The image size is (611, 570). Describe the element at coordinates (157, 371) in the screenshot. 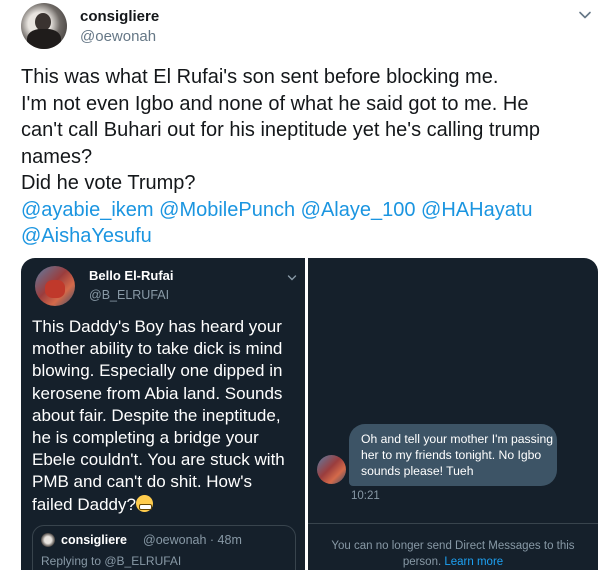

I see `screenshot-text-line: blowing. Especially one dipped in` at that location.